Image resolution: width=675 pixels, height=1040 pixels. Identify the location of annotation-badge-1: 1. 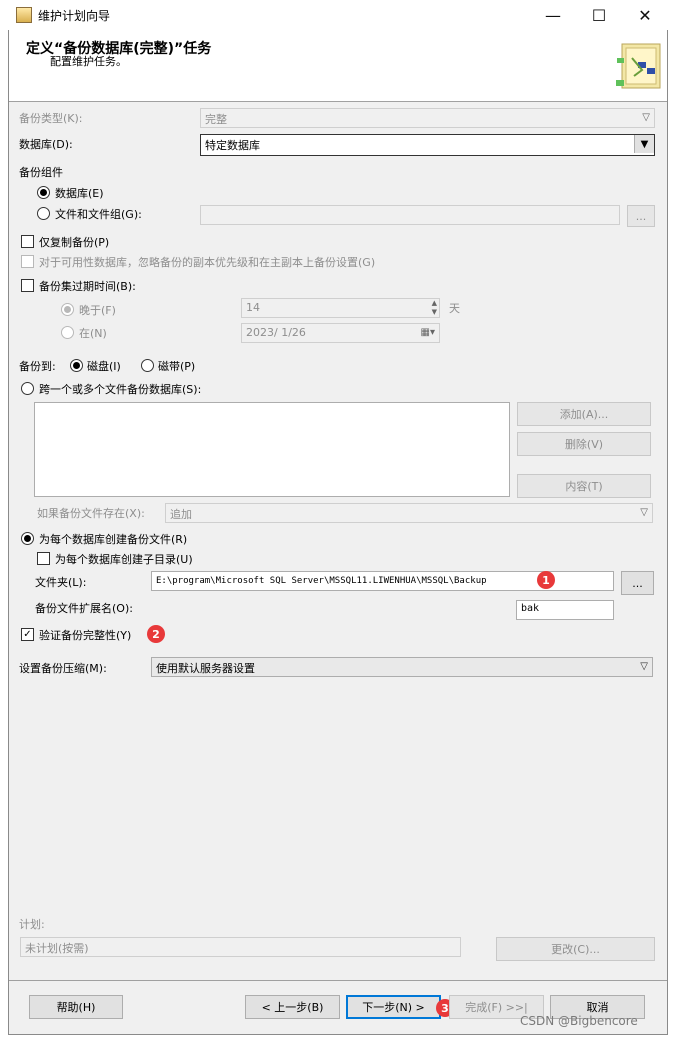
(546, 580).